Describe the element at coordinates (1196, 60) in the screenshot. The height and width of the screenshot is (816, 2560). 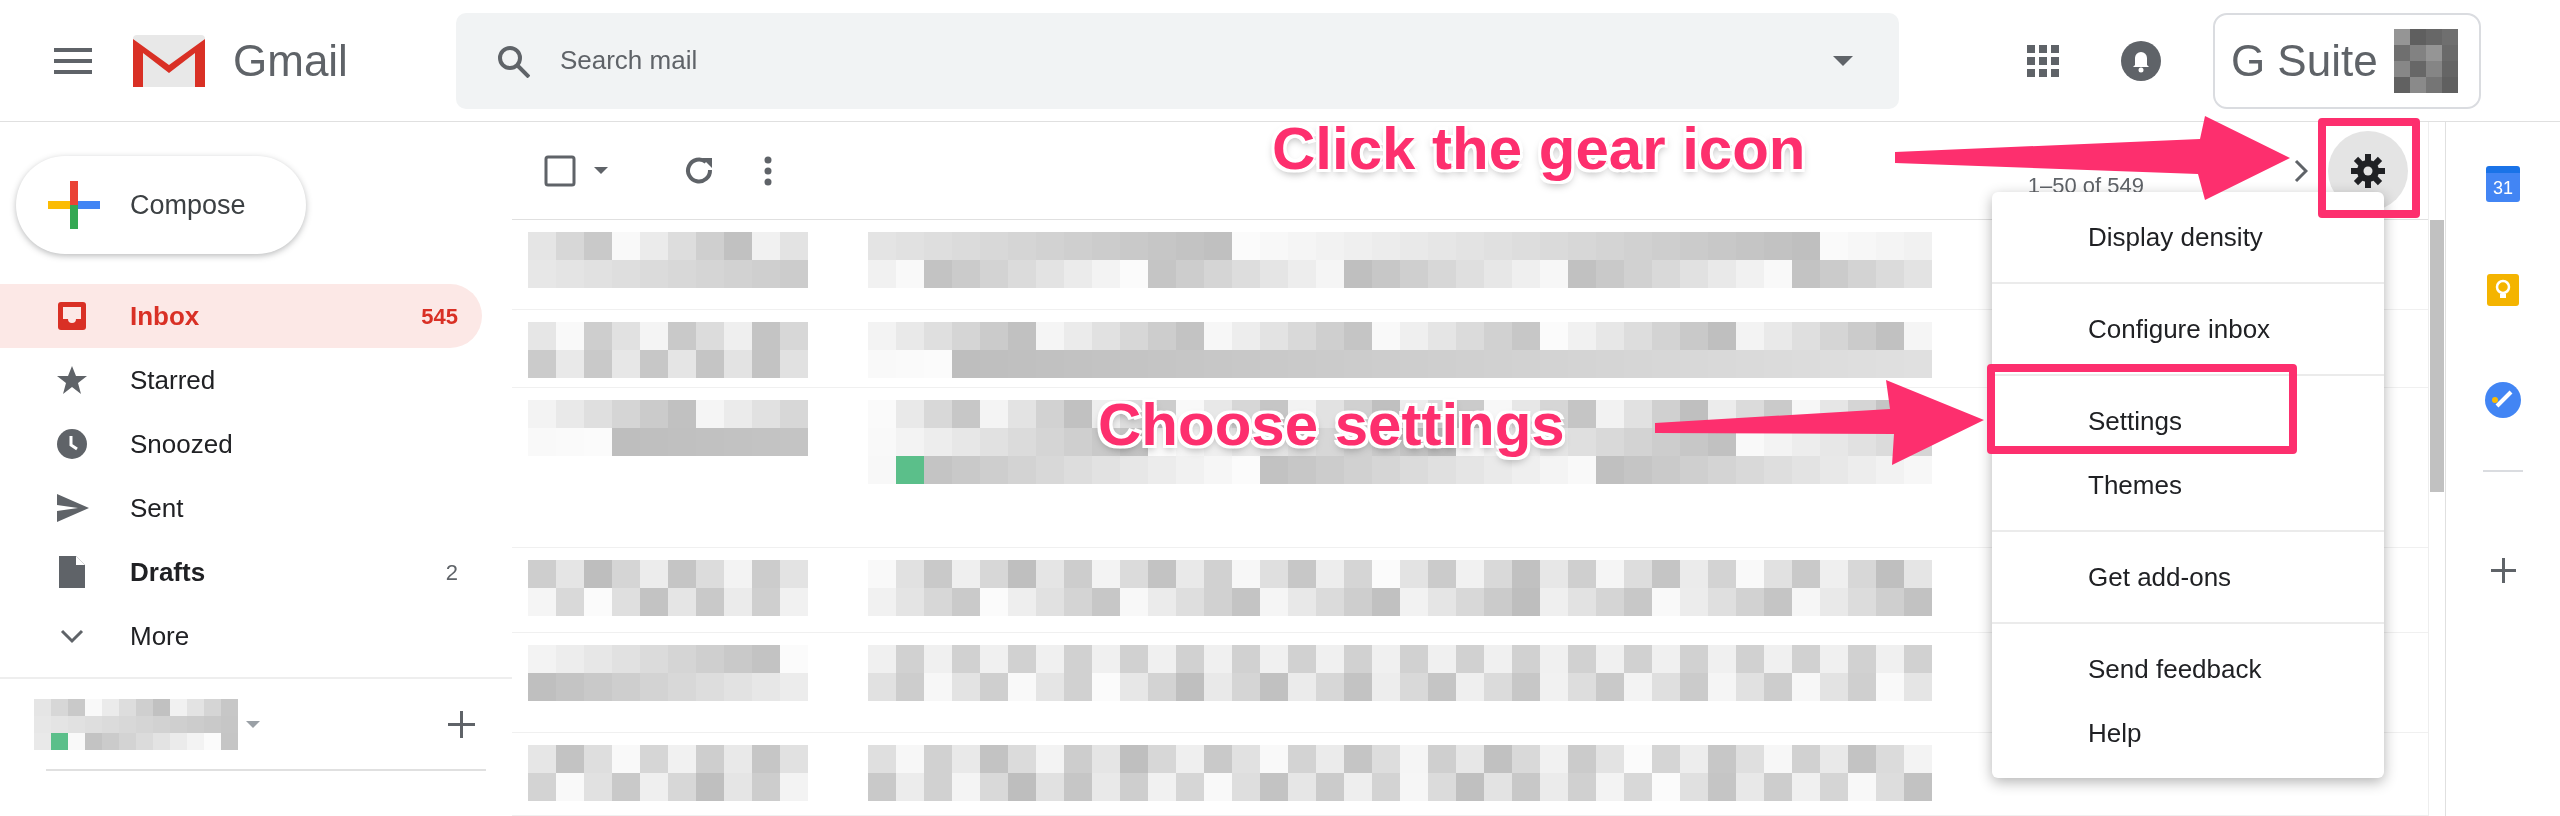
I see `search-field: Search mail` at that location.